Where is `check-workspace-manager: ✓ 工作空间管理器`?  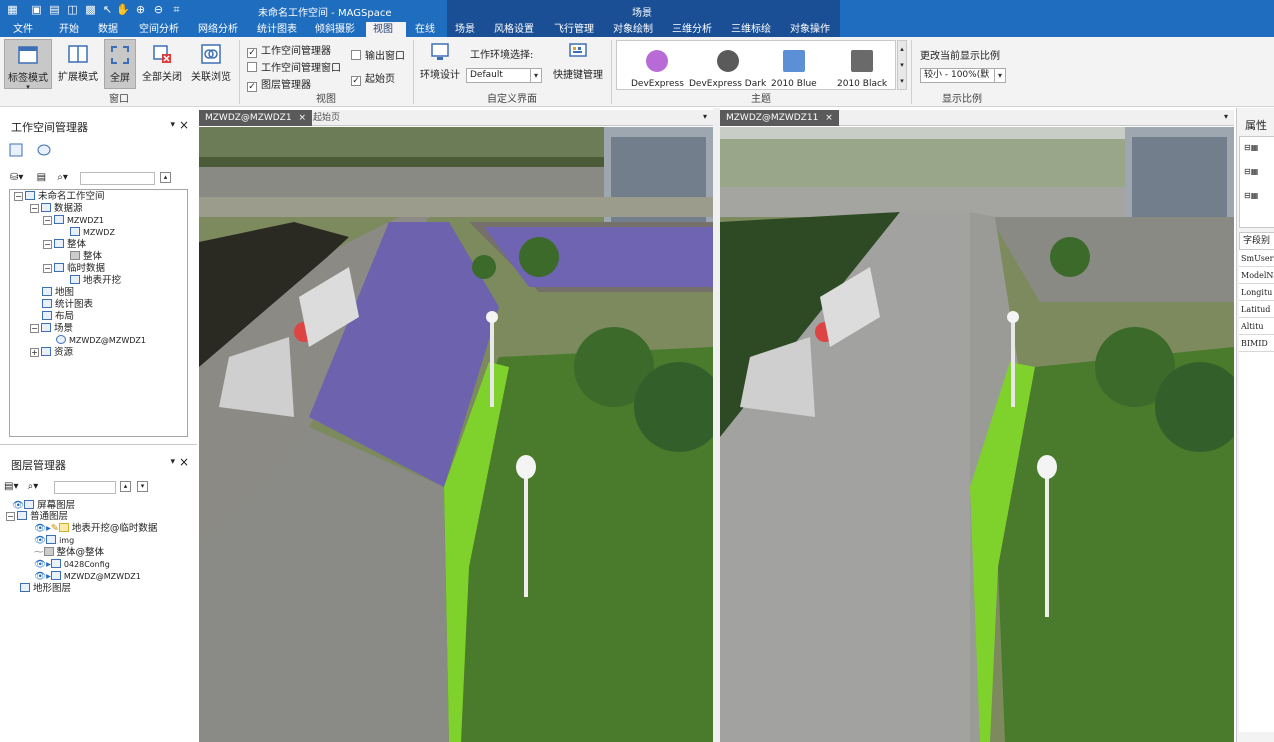
check-workspace-manager: ✓ 工作空间管理器 is located at coordinates (289, 50).